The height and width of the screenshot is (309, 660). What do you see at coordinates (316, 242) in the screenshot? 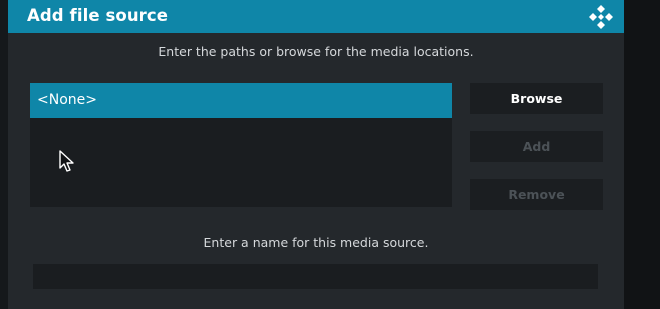
I see `name-instruction: Enter a name for this media source.` at bounding box center [316, 242].